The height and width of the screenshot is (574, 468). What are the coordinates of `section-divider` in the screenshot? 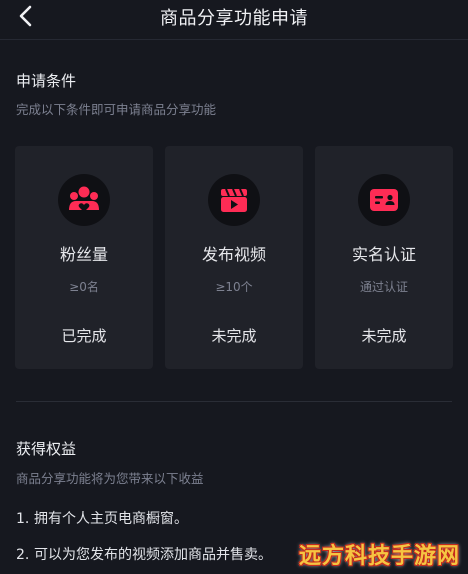 It's located at (234, 401).